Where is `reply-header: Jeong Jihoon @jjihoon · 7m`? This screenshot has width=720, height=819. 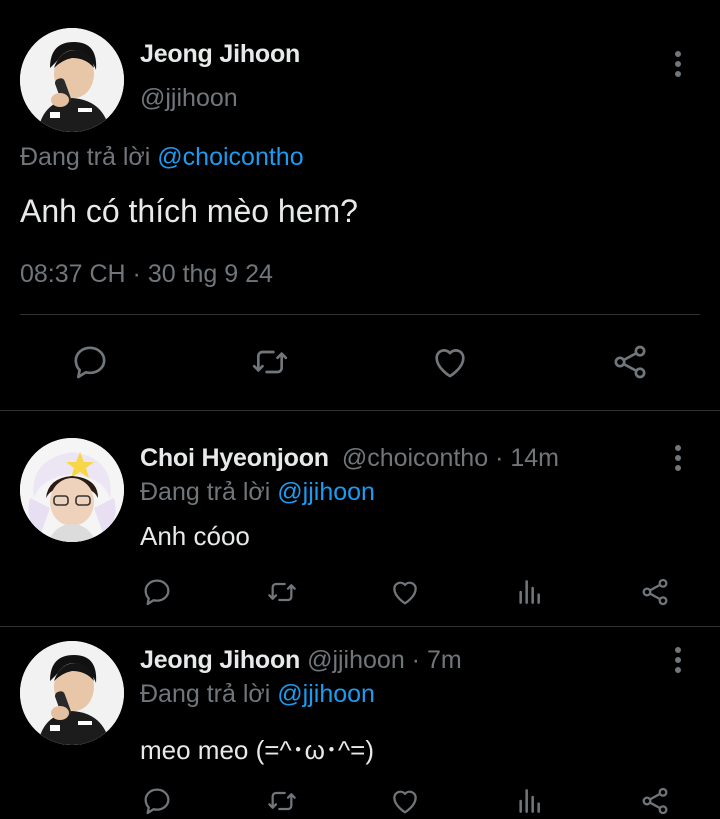 reply-header: Jeong Jihoon @jjihoon · 7m is located at coordinates (301, 660).